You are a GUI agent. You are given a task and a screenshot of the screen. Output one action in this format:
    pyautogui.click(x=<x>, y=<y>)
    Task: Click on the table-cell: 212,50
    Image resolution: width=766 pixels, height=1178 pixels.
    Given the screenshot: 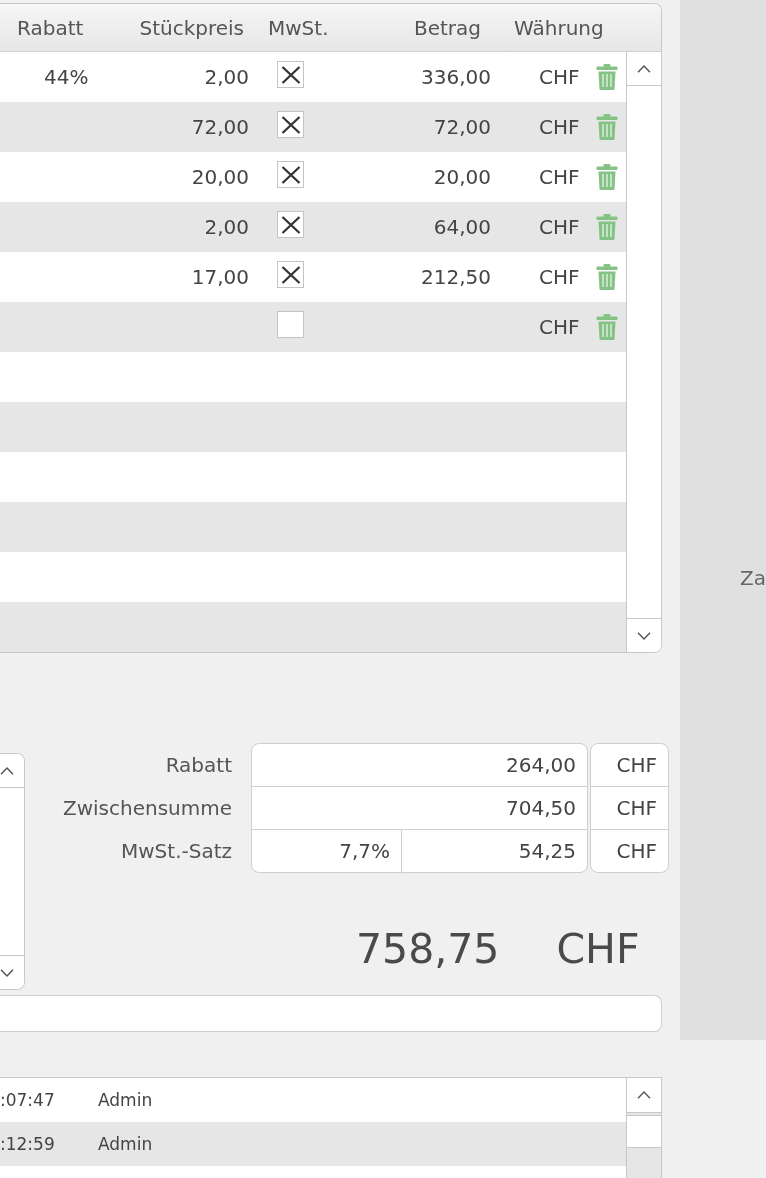 What is the action you would take?
    pyautogui.click(x=456, y=277)
    